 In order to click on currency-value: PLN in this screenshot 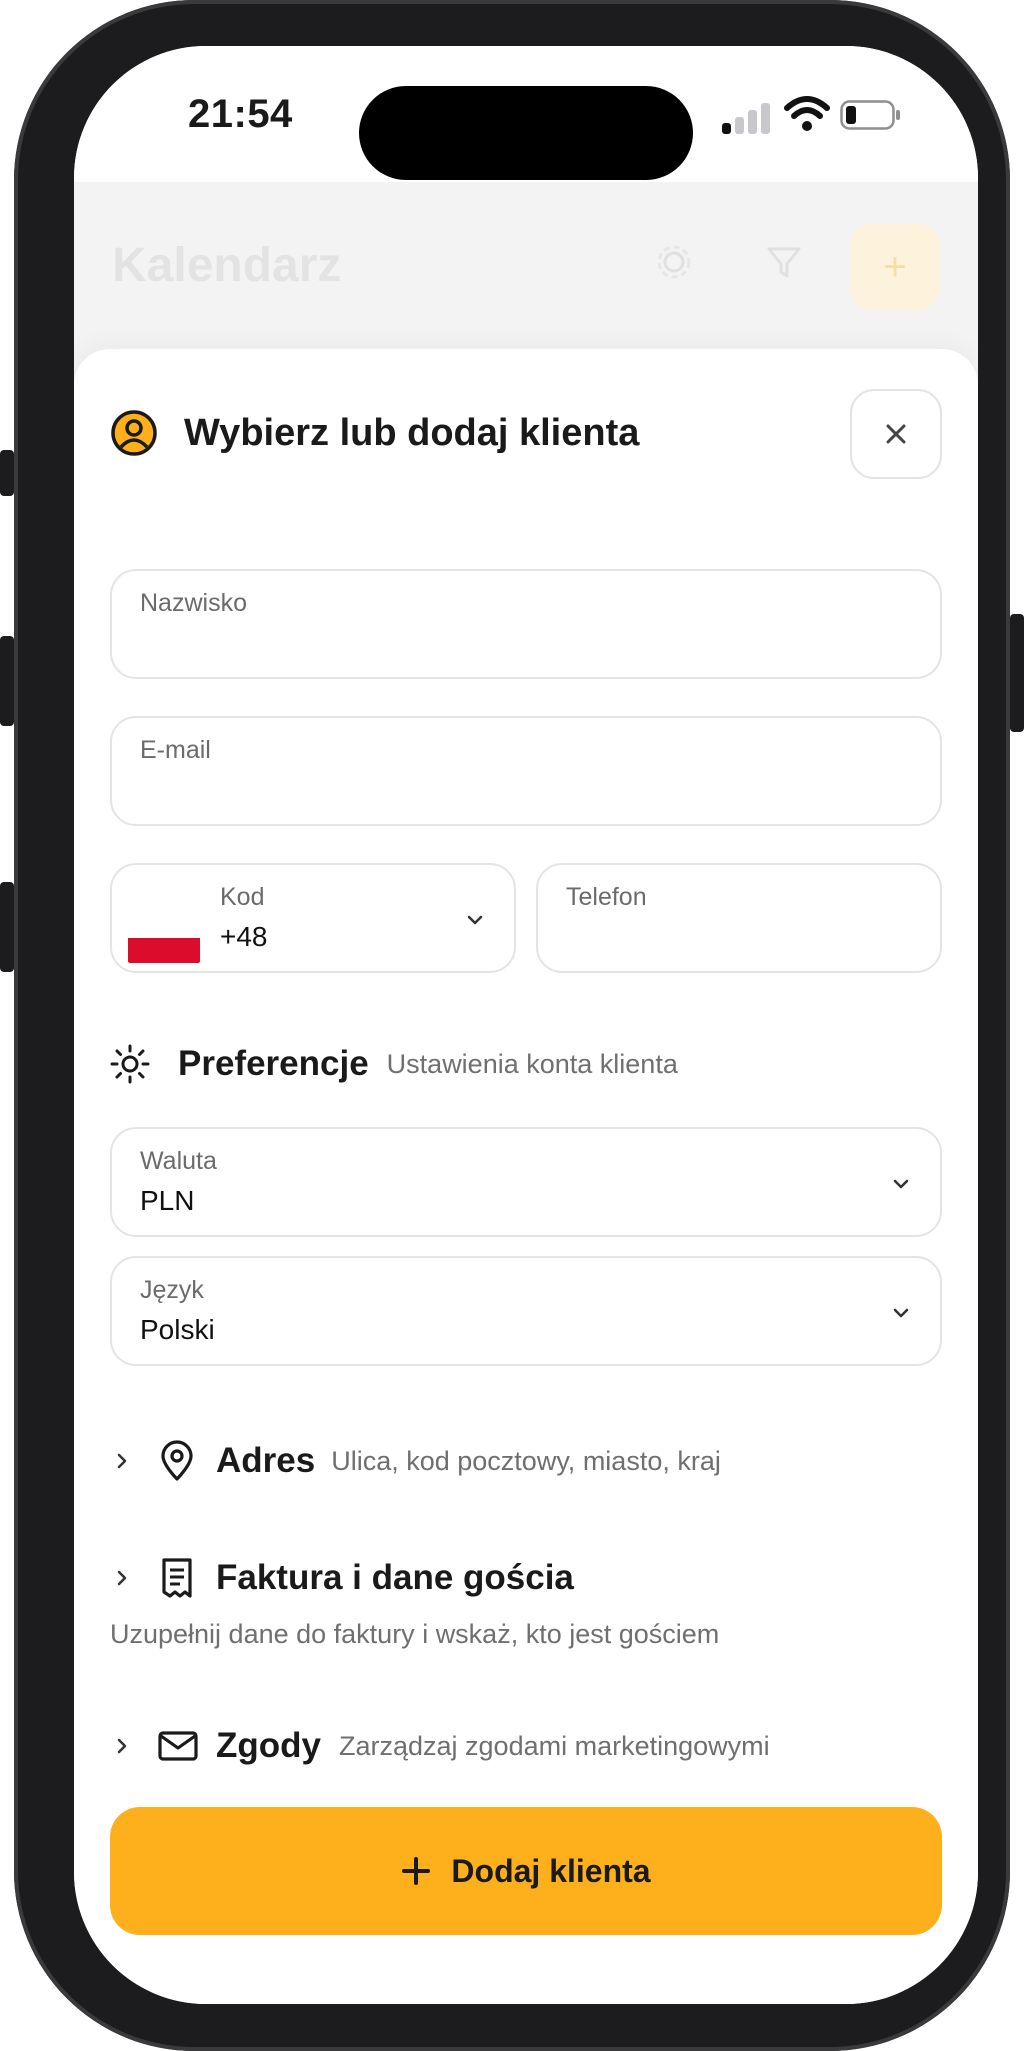, I will do `click(167, 1200)`.